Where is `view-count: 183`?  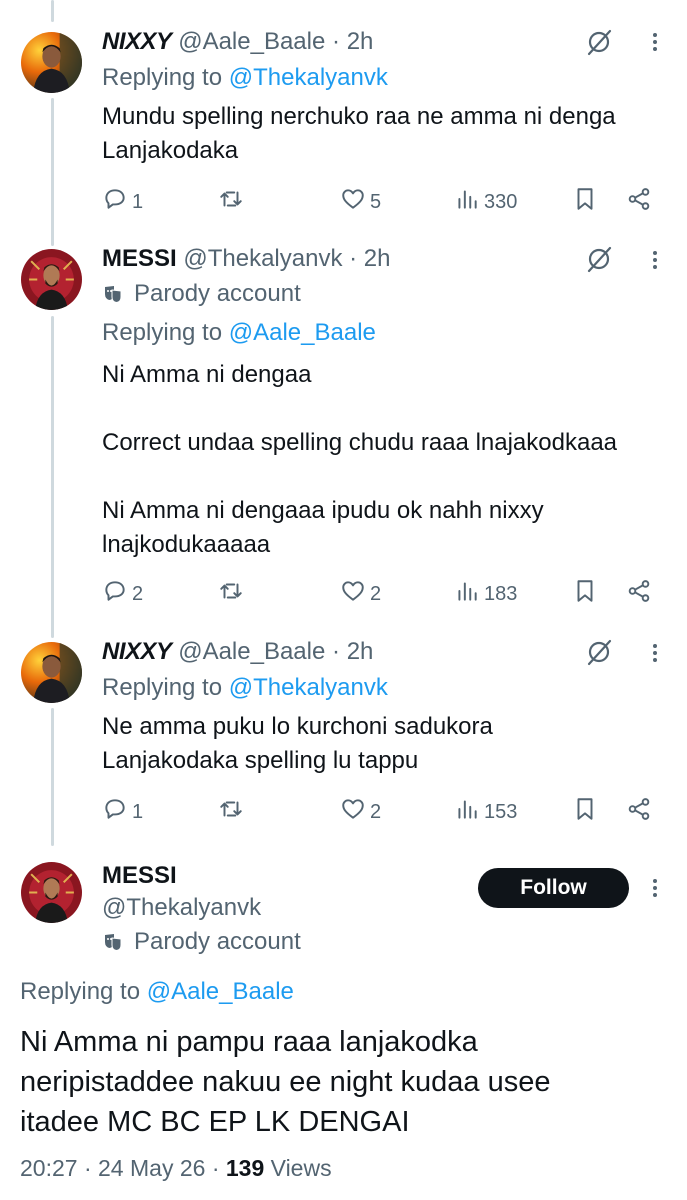
view-count: 183 is located at coordinates (501, 593).